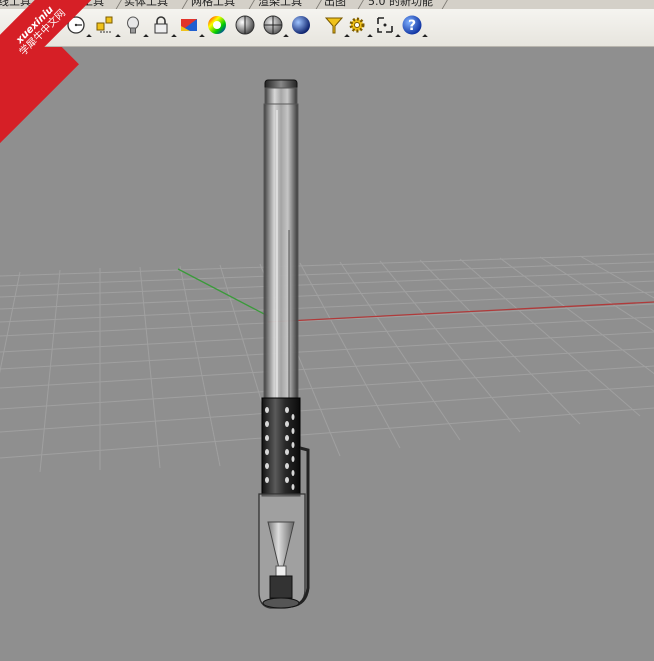 The height and width of the screenshot is (661, 654). I want to click on rendered-sphere-icon, so click(275, 26).